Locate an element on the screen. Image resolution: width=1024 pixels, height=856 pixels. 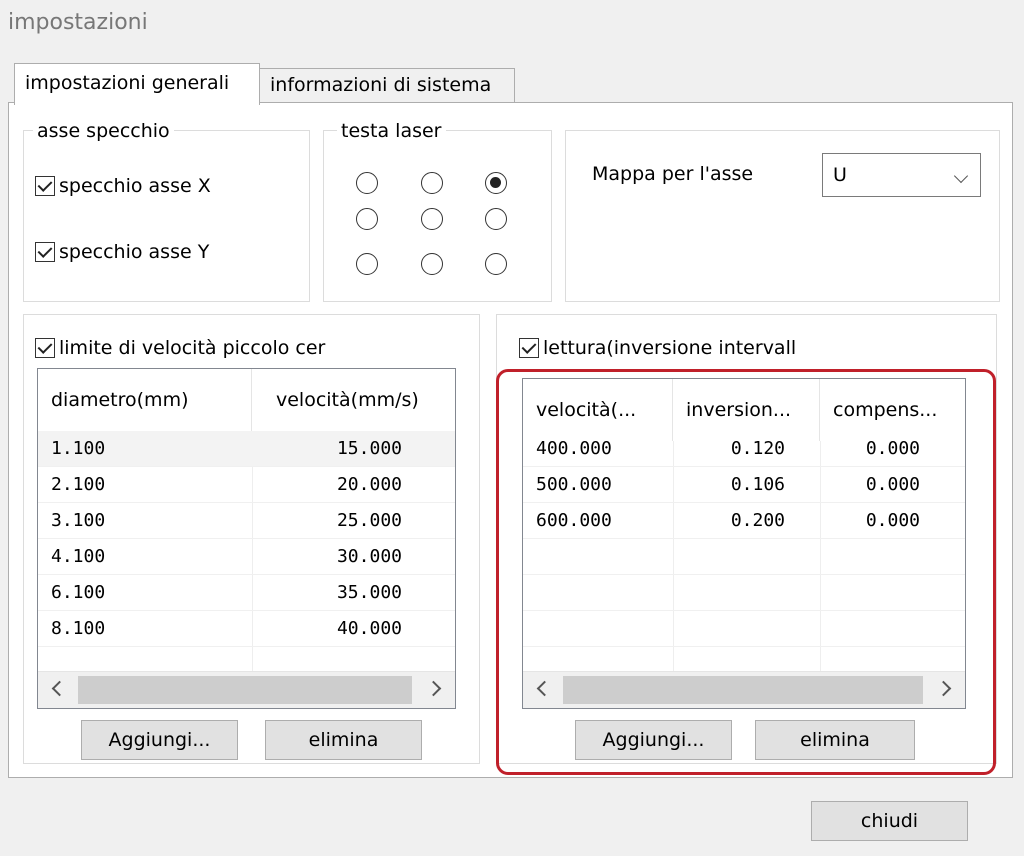
mirror-x-checkbox: specchio asse X is located at coordinates (123, 186).